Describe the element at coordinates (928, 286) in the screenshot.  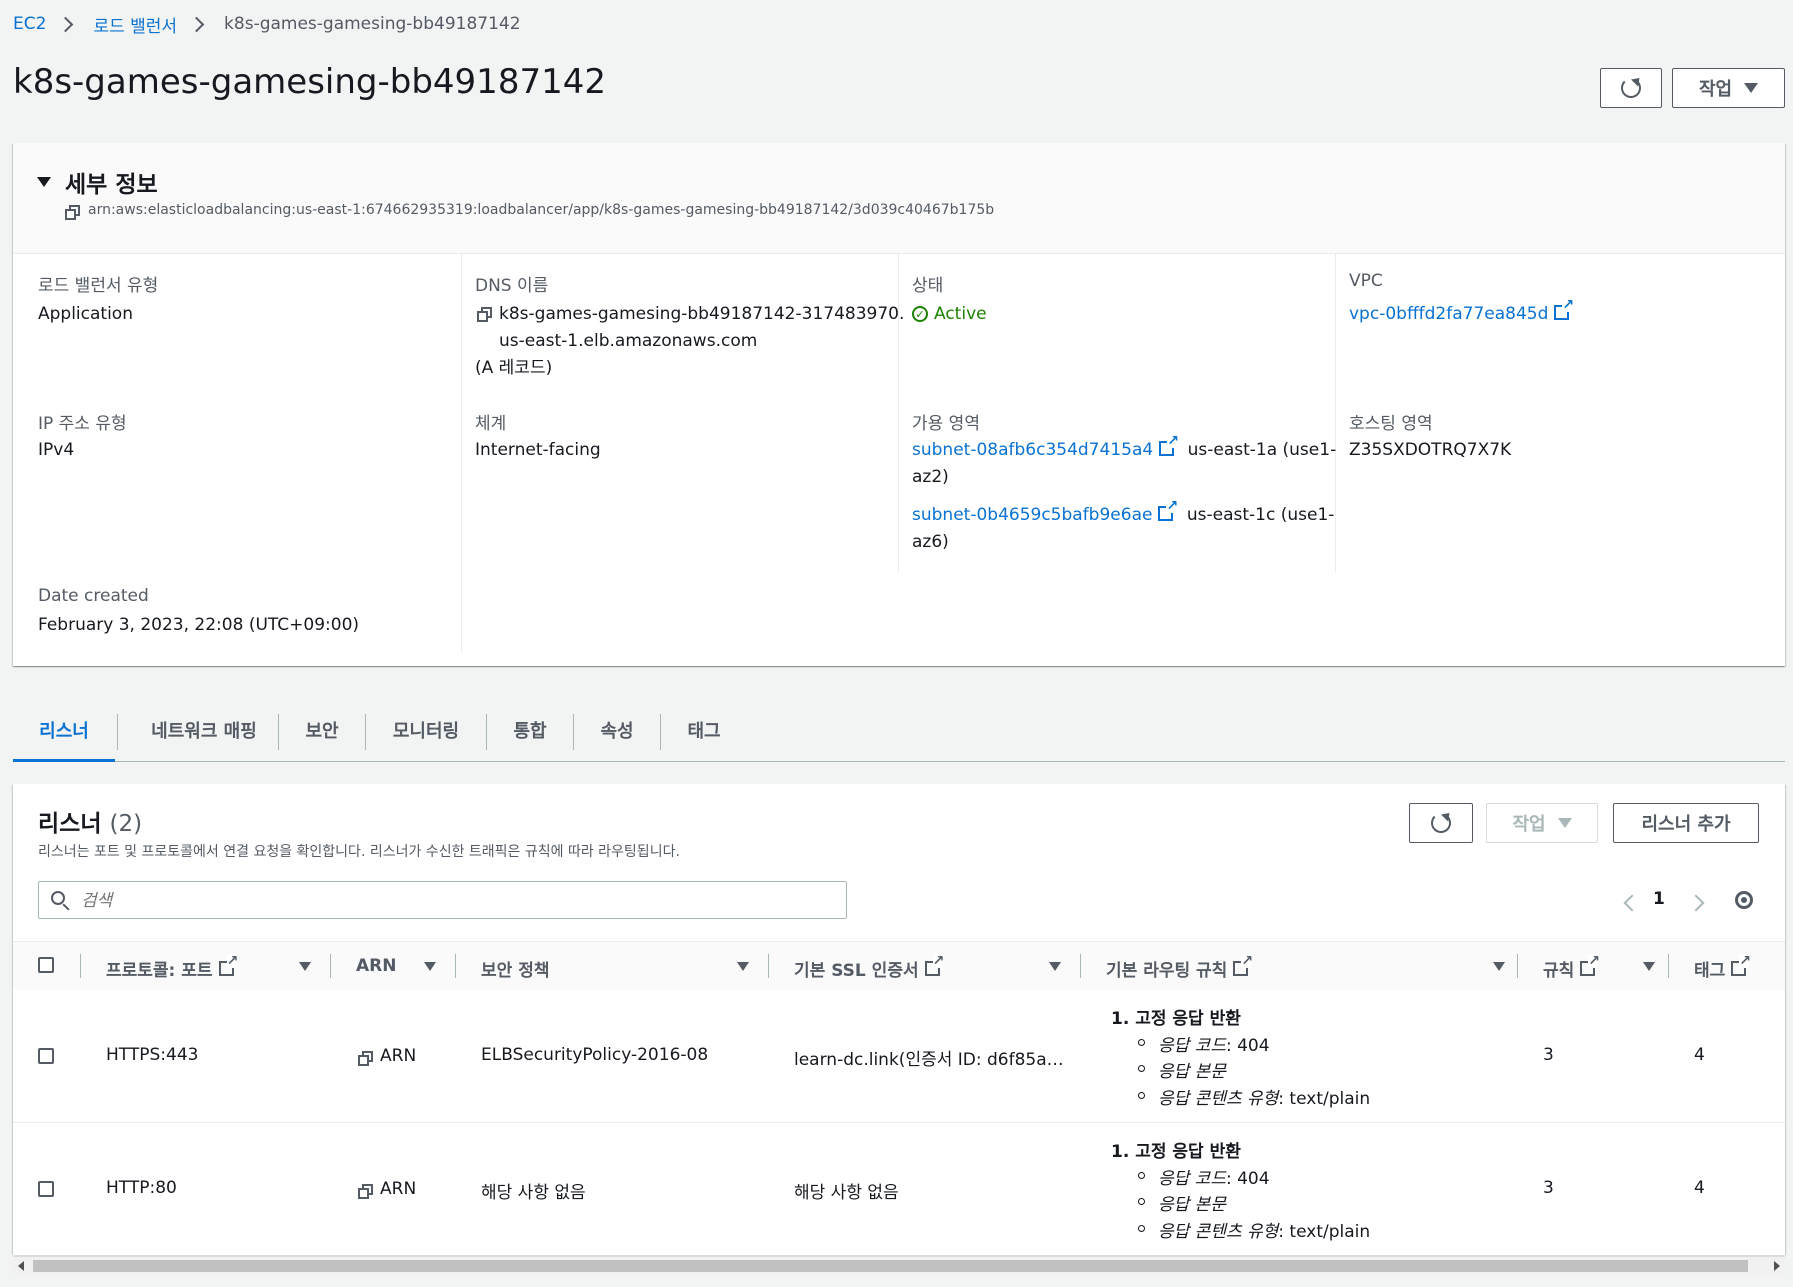
I see `status-label: 상태` at that location.